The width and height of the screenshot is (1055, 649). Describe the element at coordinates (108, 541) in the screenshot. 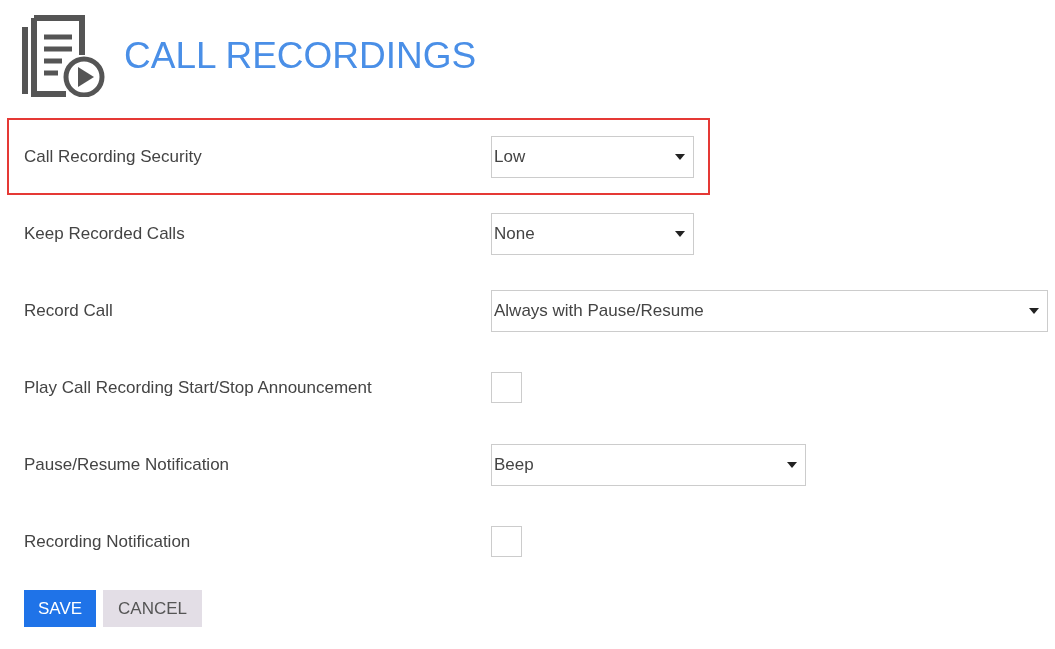

I see `setting-label: Recording Notification` at that location.